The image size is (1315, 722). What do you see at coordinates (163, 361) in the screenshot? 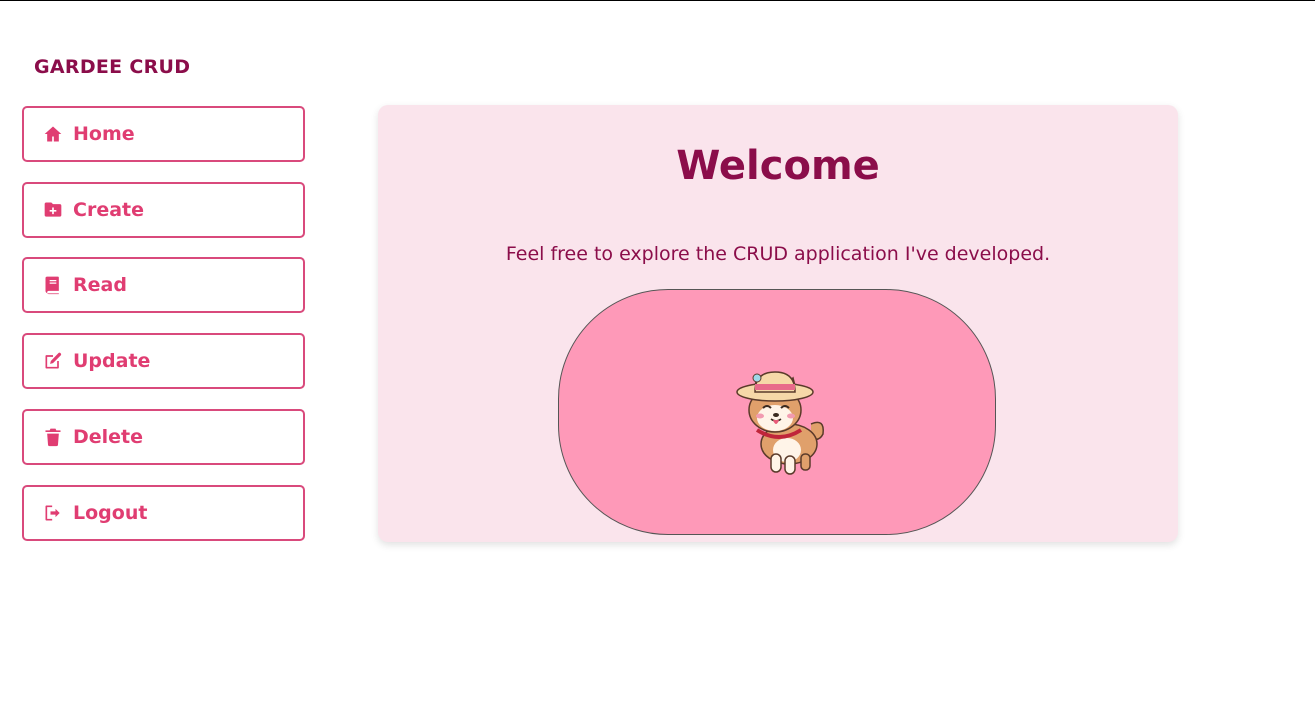
I see `sidebar-item-update: Update` at bounding box center [163, 361].